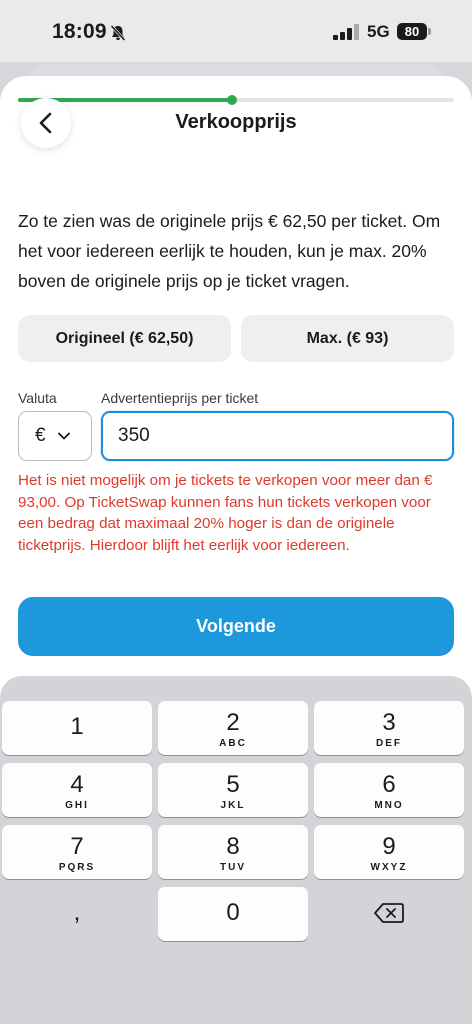  What do you see at coordinates (231, 100) in the screenshot?
I see `progress-handle` at bounding box center [231, 100].